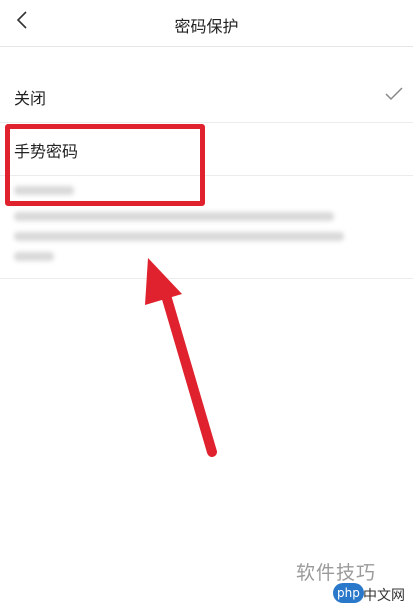  I want to click on watermark-logo-suffix: 中文网, so click(384, 596).